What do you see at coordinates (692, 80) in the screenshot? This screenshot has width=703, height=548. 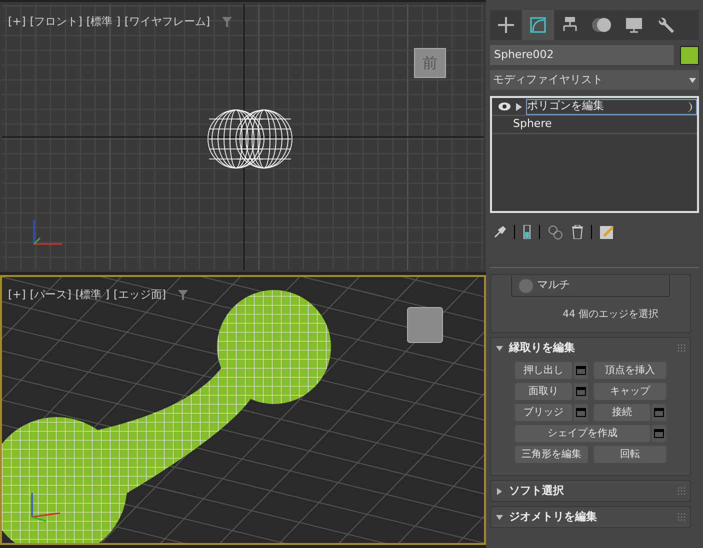 I see `dropdown-arrow-icon` at bounding box center [692, 80].